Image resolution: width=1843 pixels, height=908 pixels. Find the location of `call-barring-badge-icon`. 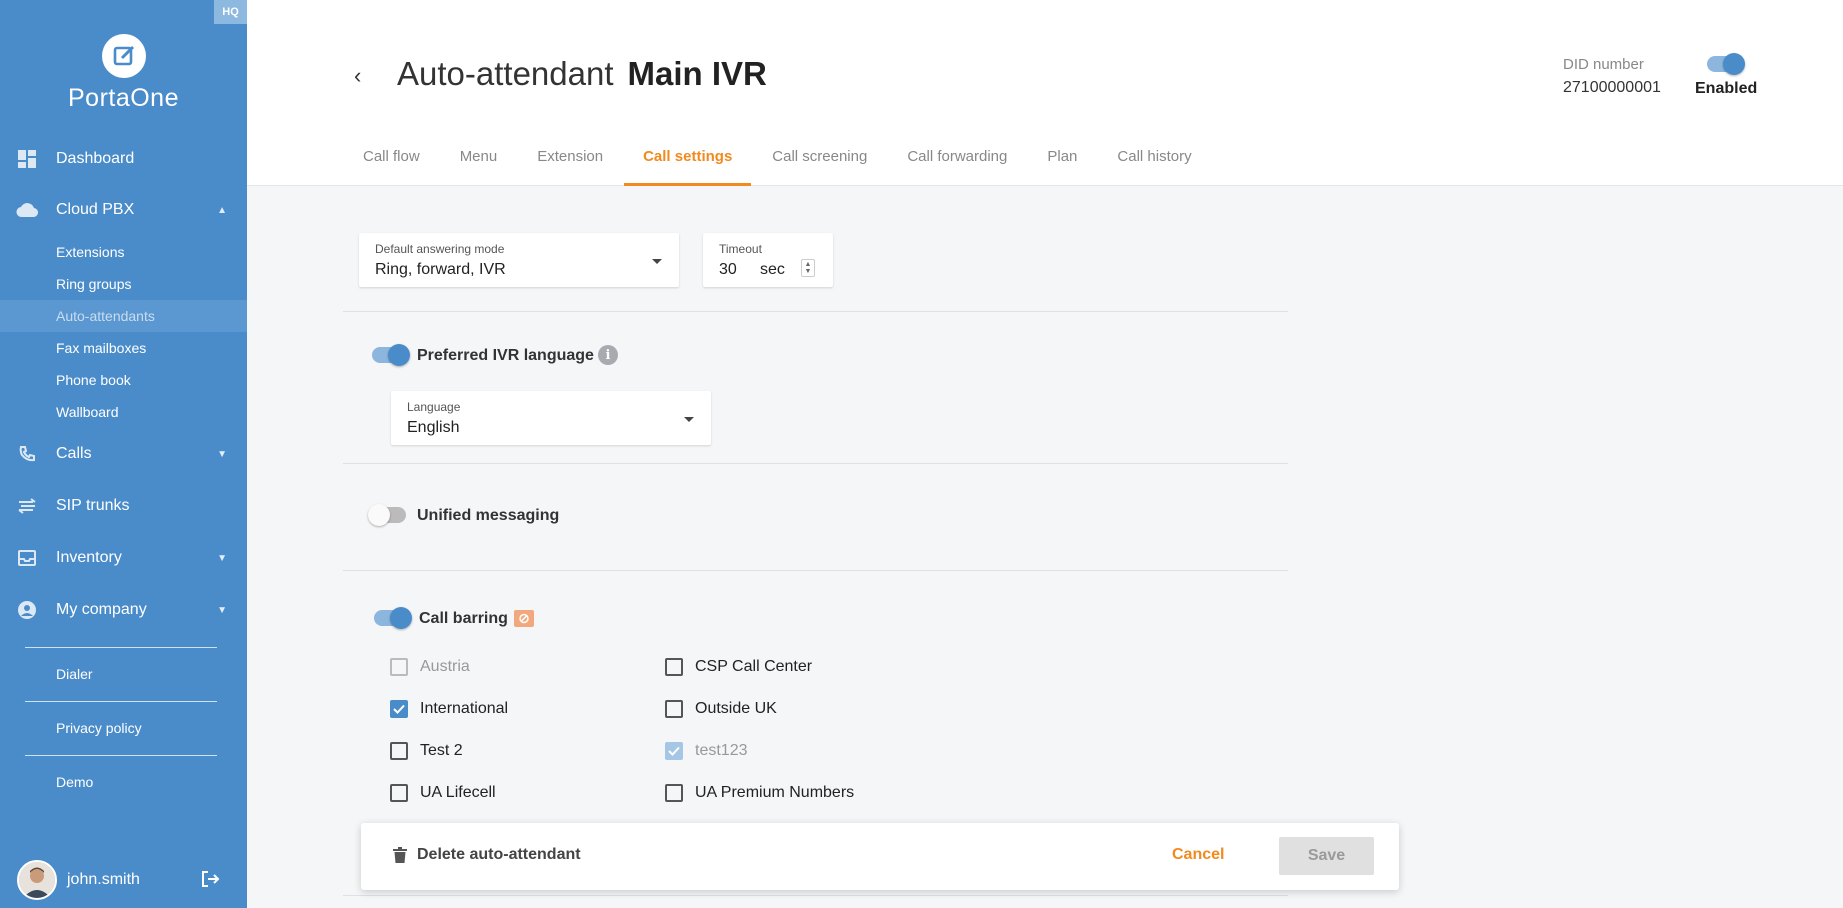

call-barring-badge-icon is located at coordinates (524, 618).